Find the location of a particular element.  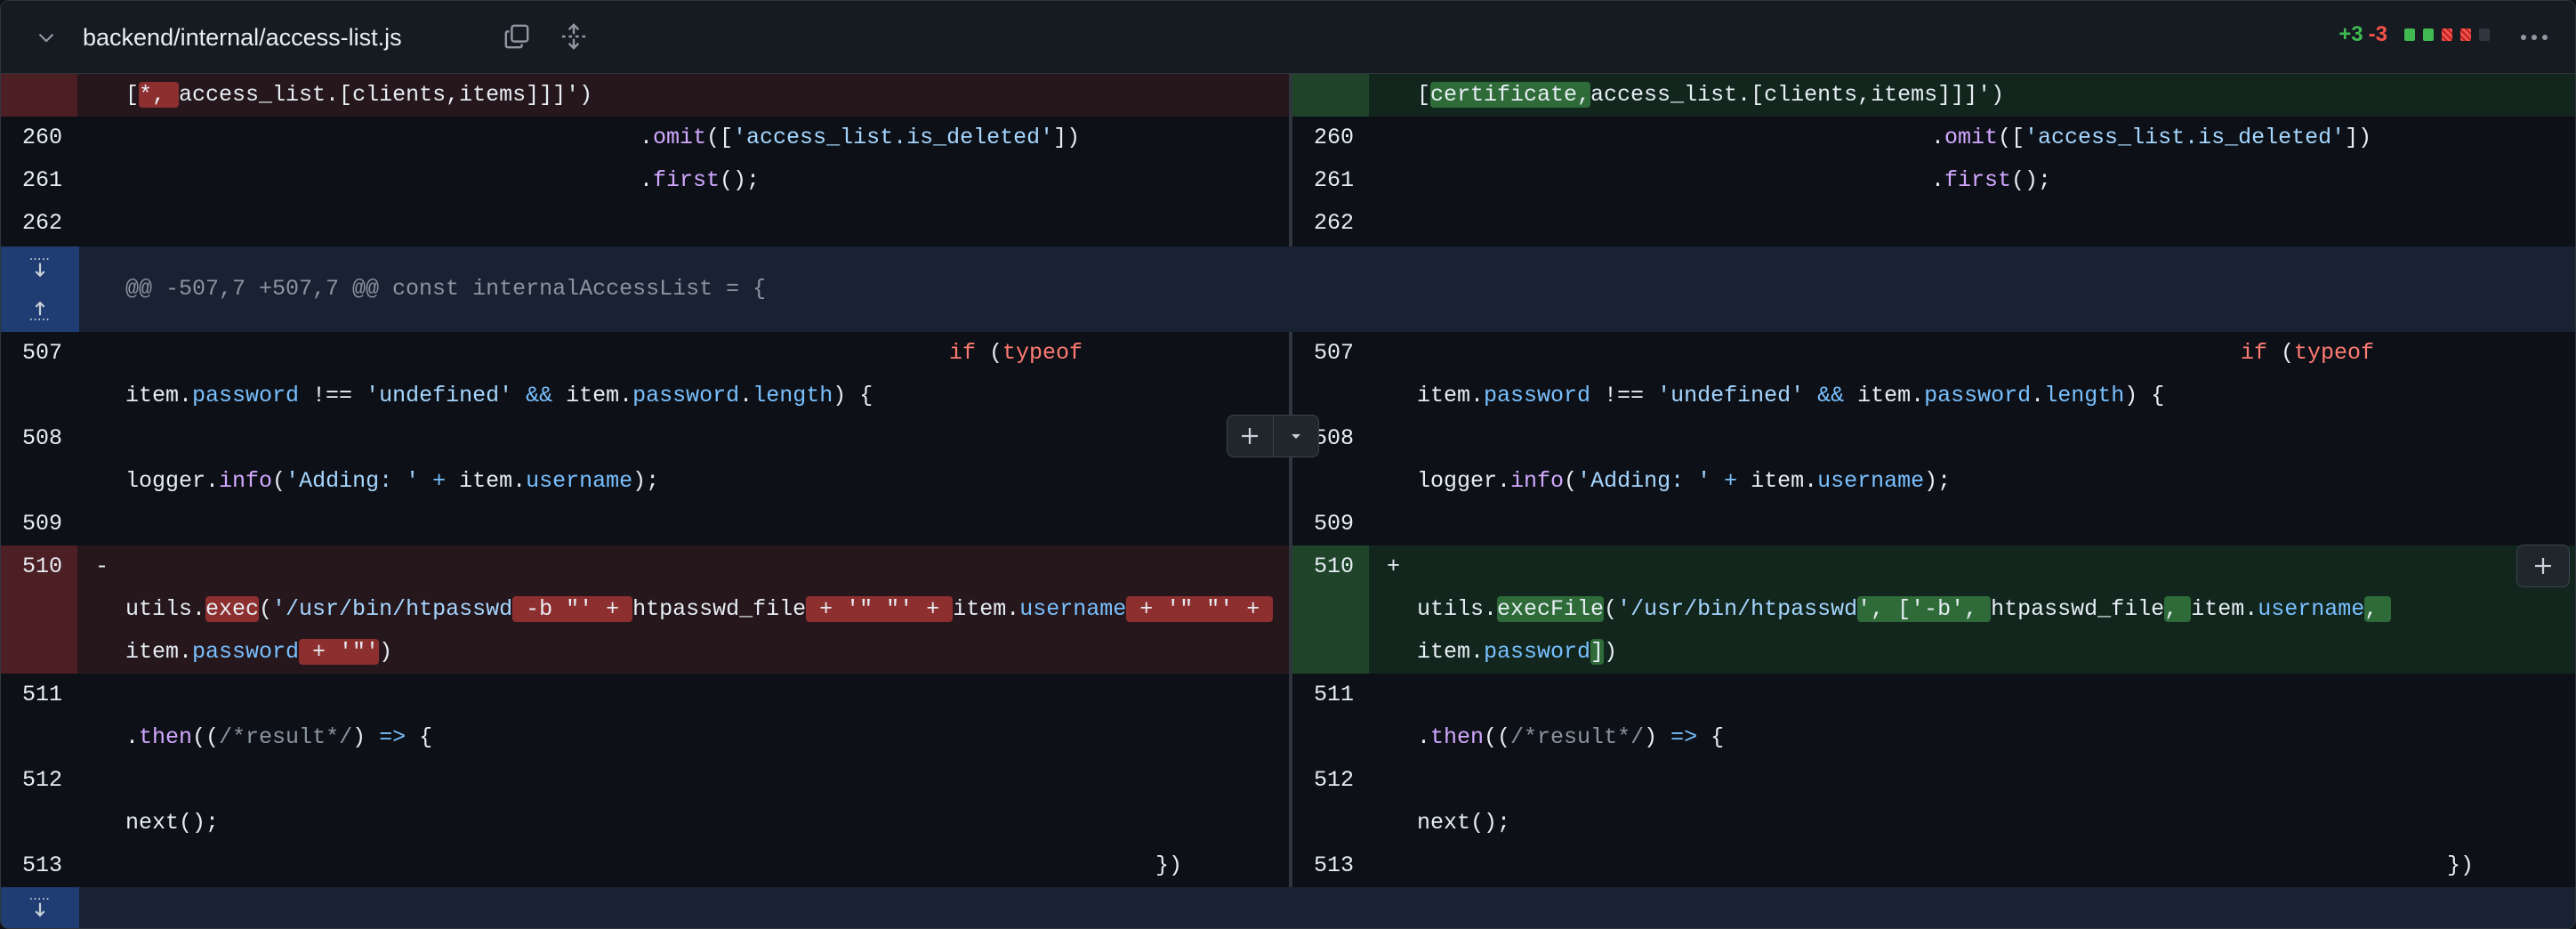

expand-up-icon is located at coordinates (40, 309).